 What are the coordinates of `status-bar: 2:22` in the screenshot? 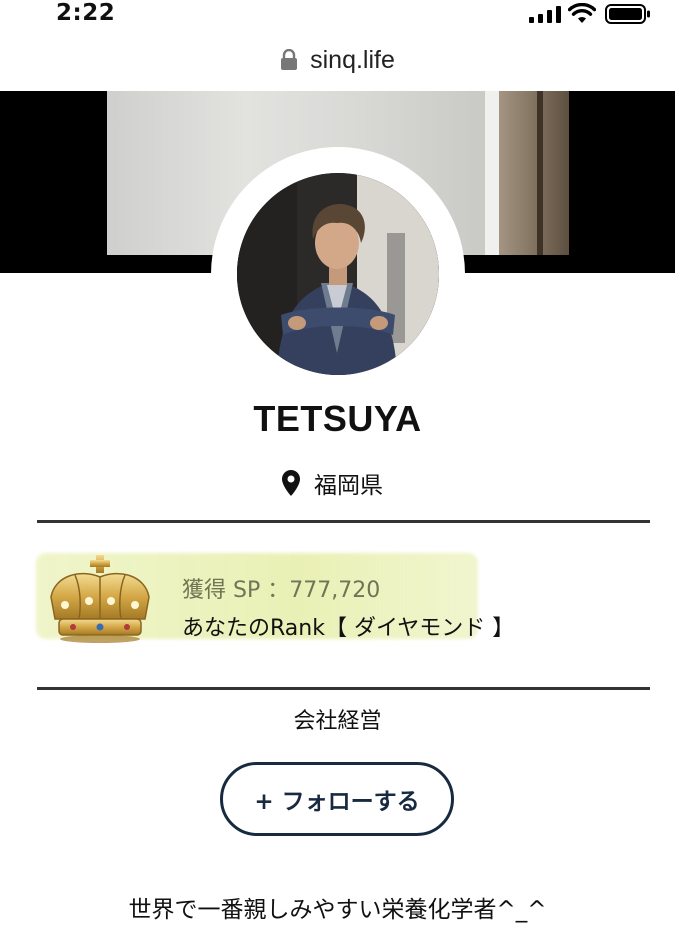 It's located at (337, 16).